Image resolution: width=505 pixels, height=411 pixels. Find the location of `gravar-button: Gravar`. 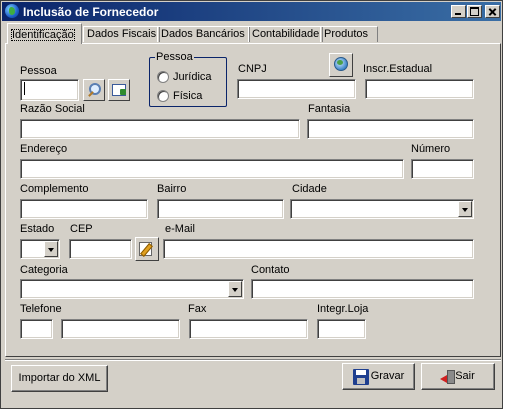

gravar-button: Gravar is located at coordinates (378, 376).